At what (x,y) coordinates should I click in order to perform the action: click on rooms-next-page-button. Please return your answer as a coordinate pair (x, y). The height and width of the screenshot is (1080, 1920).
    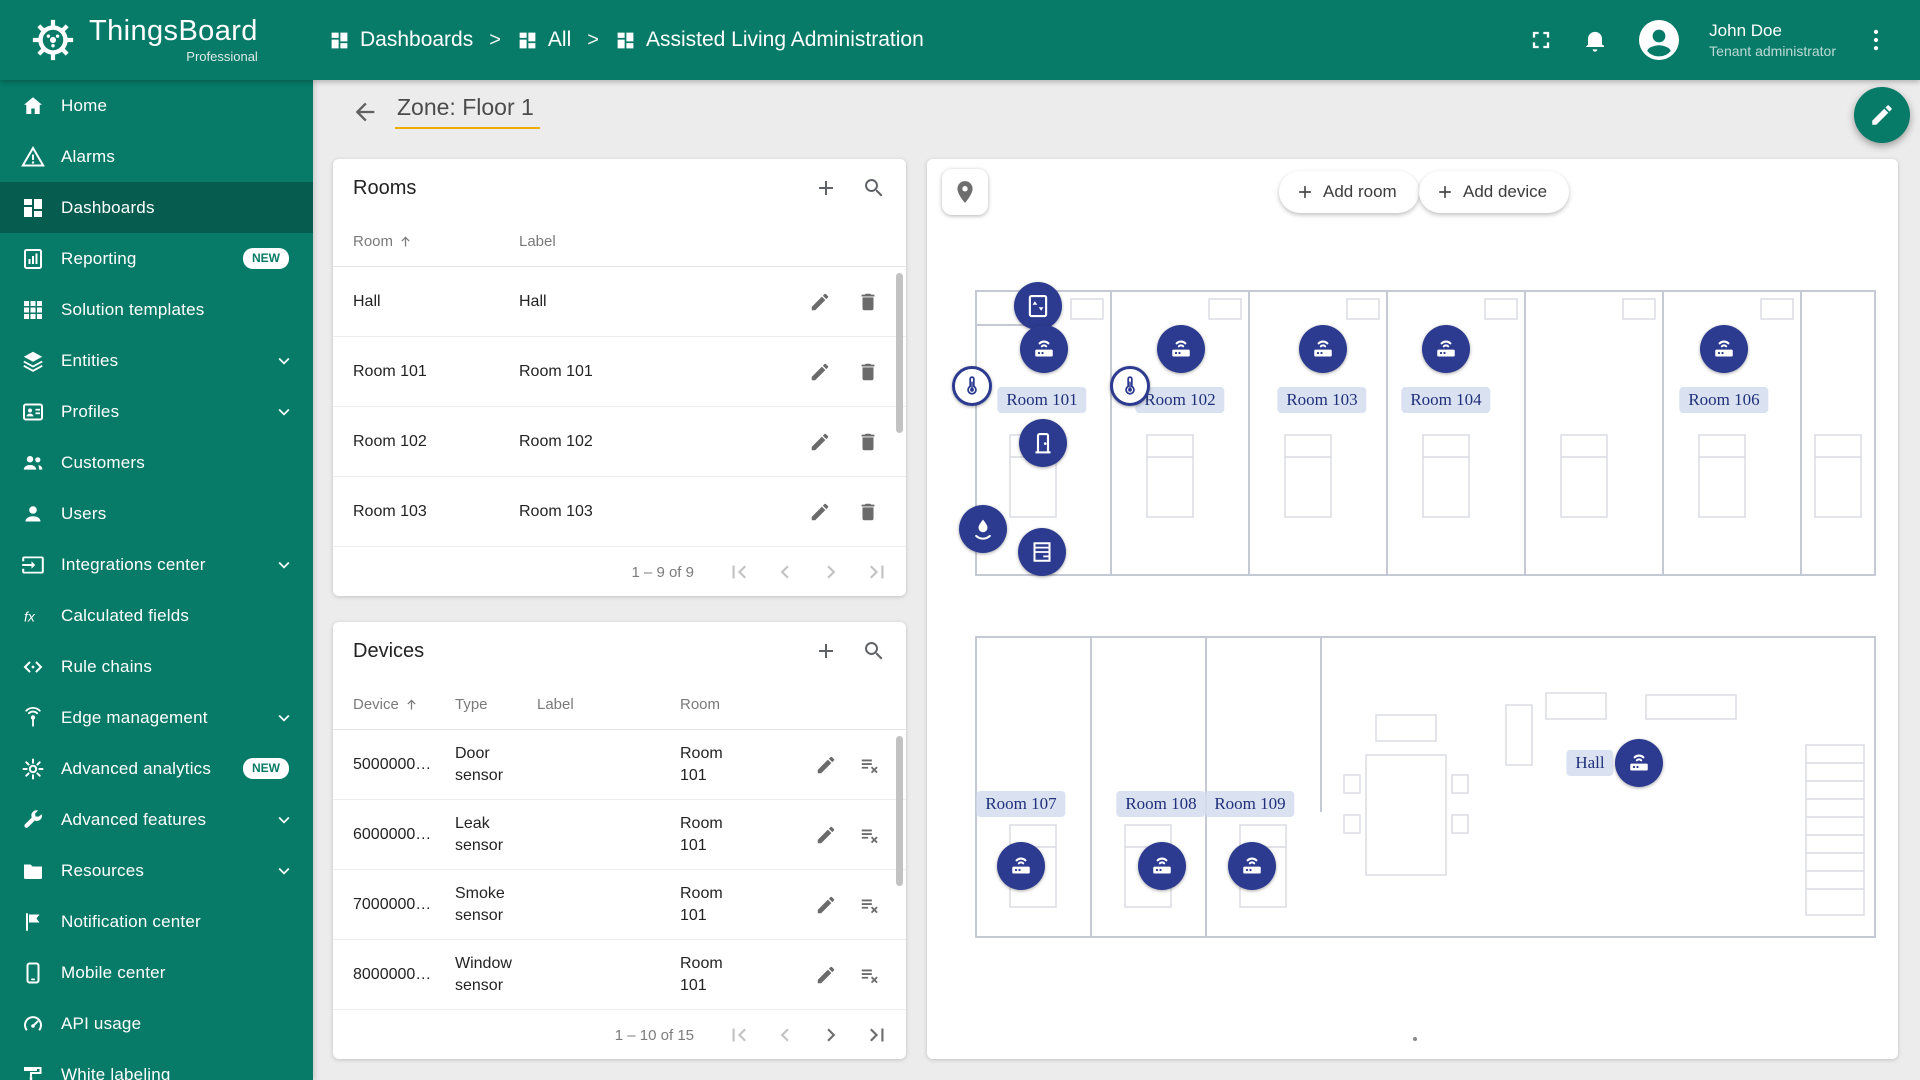
    Looking at the image, I should click on (831, 572).